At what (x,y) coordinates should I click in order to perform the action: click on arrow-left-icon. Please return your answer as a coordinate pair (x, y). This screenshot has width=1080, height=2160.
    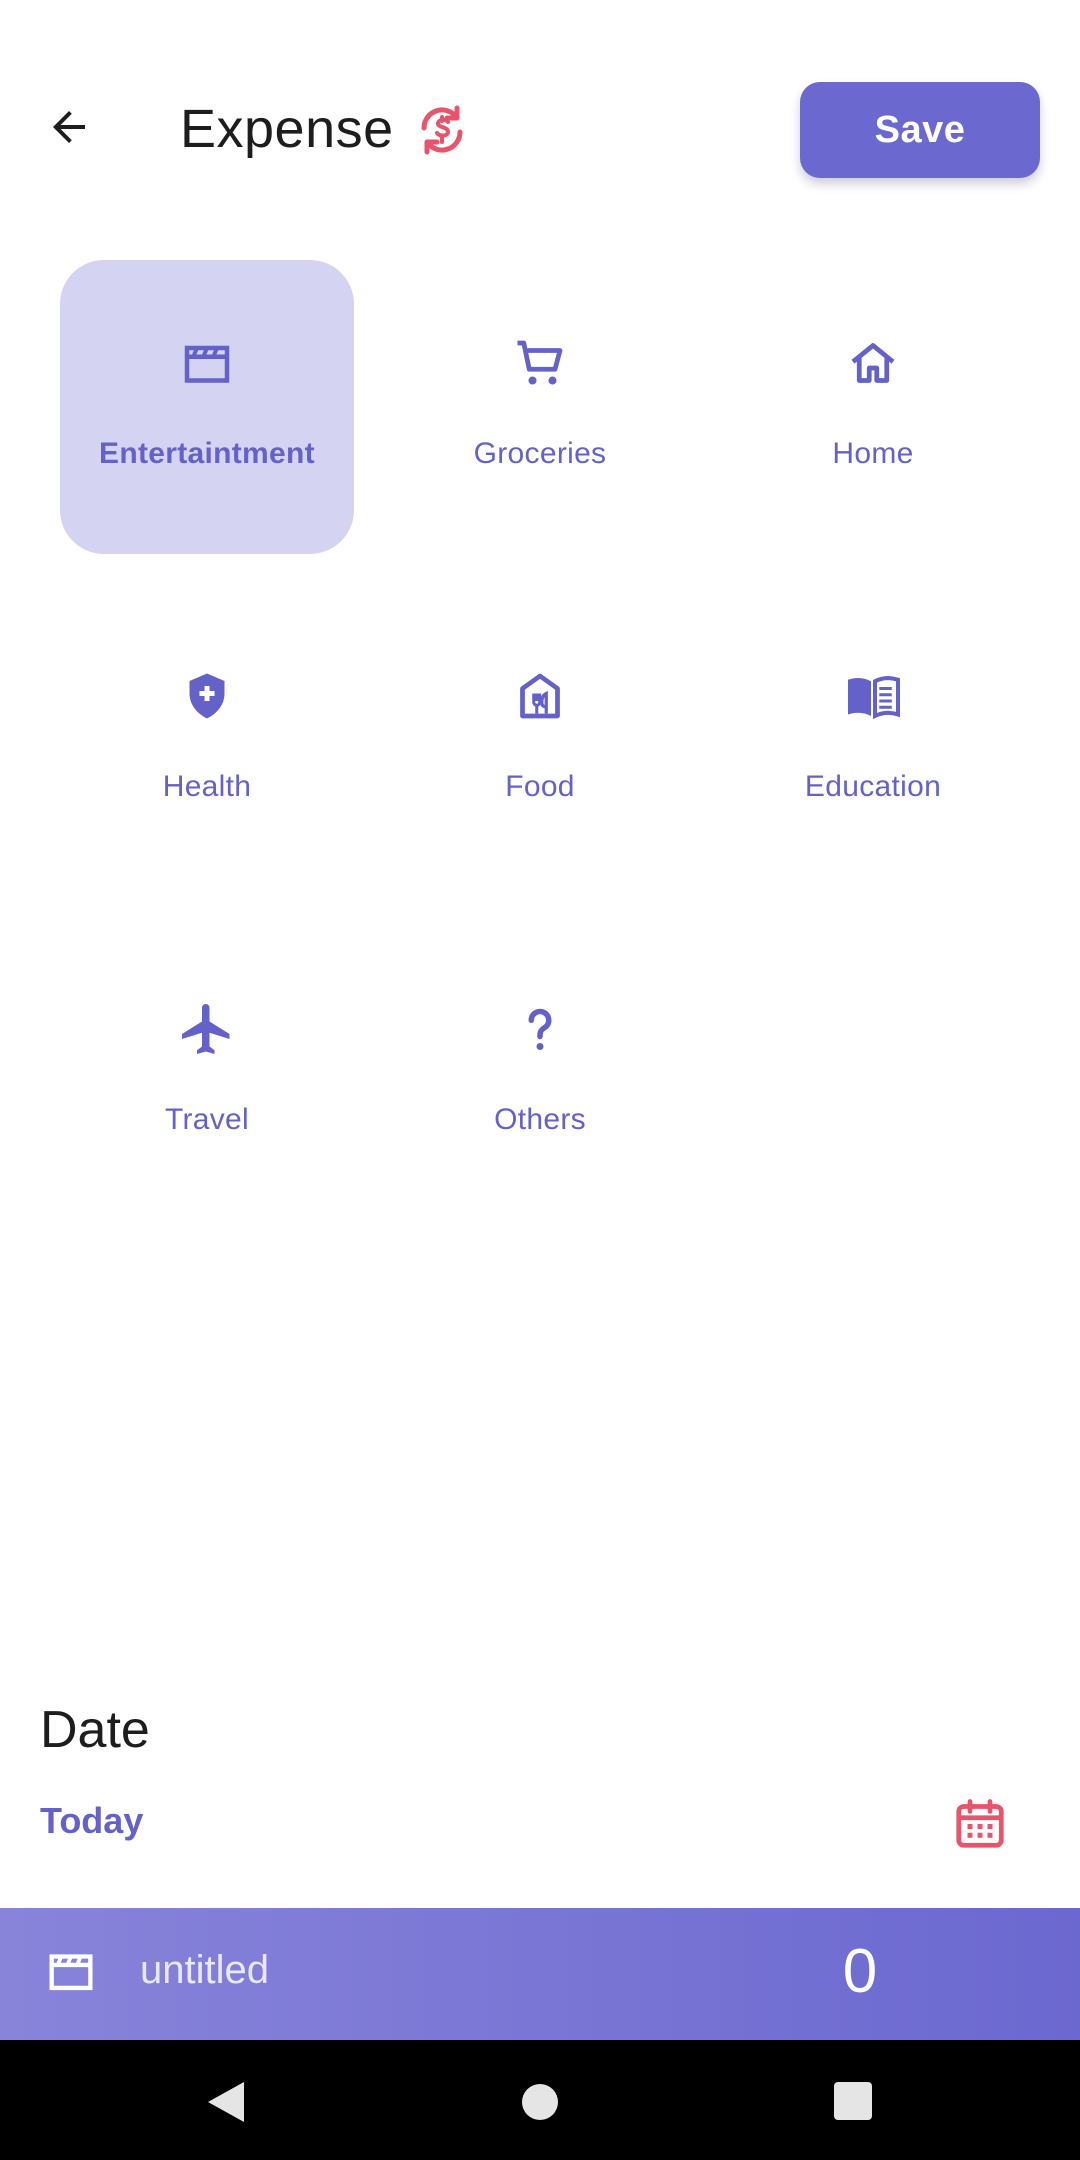
    Looking at the image, I should click on (69, 127).